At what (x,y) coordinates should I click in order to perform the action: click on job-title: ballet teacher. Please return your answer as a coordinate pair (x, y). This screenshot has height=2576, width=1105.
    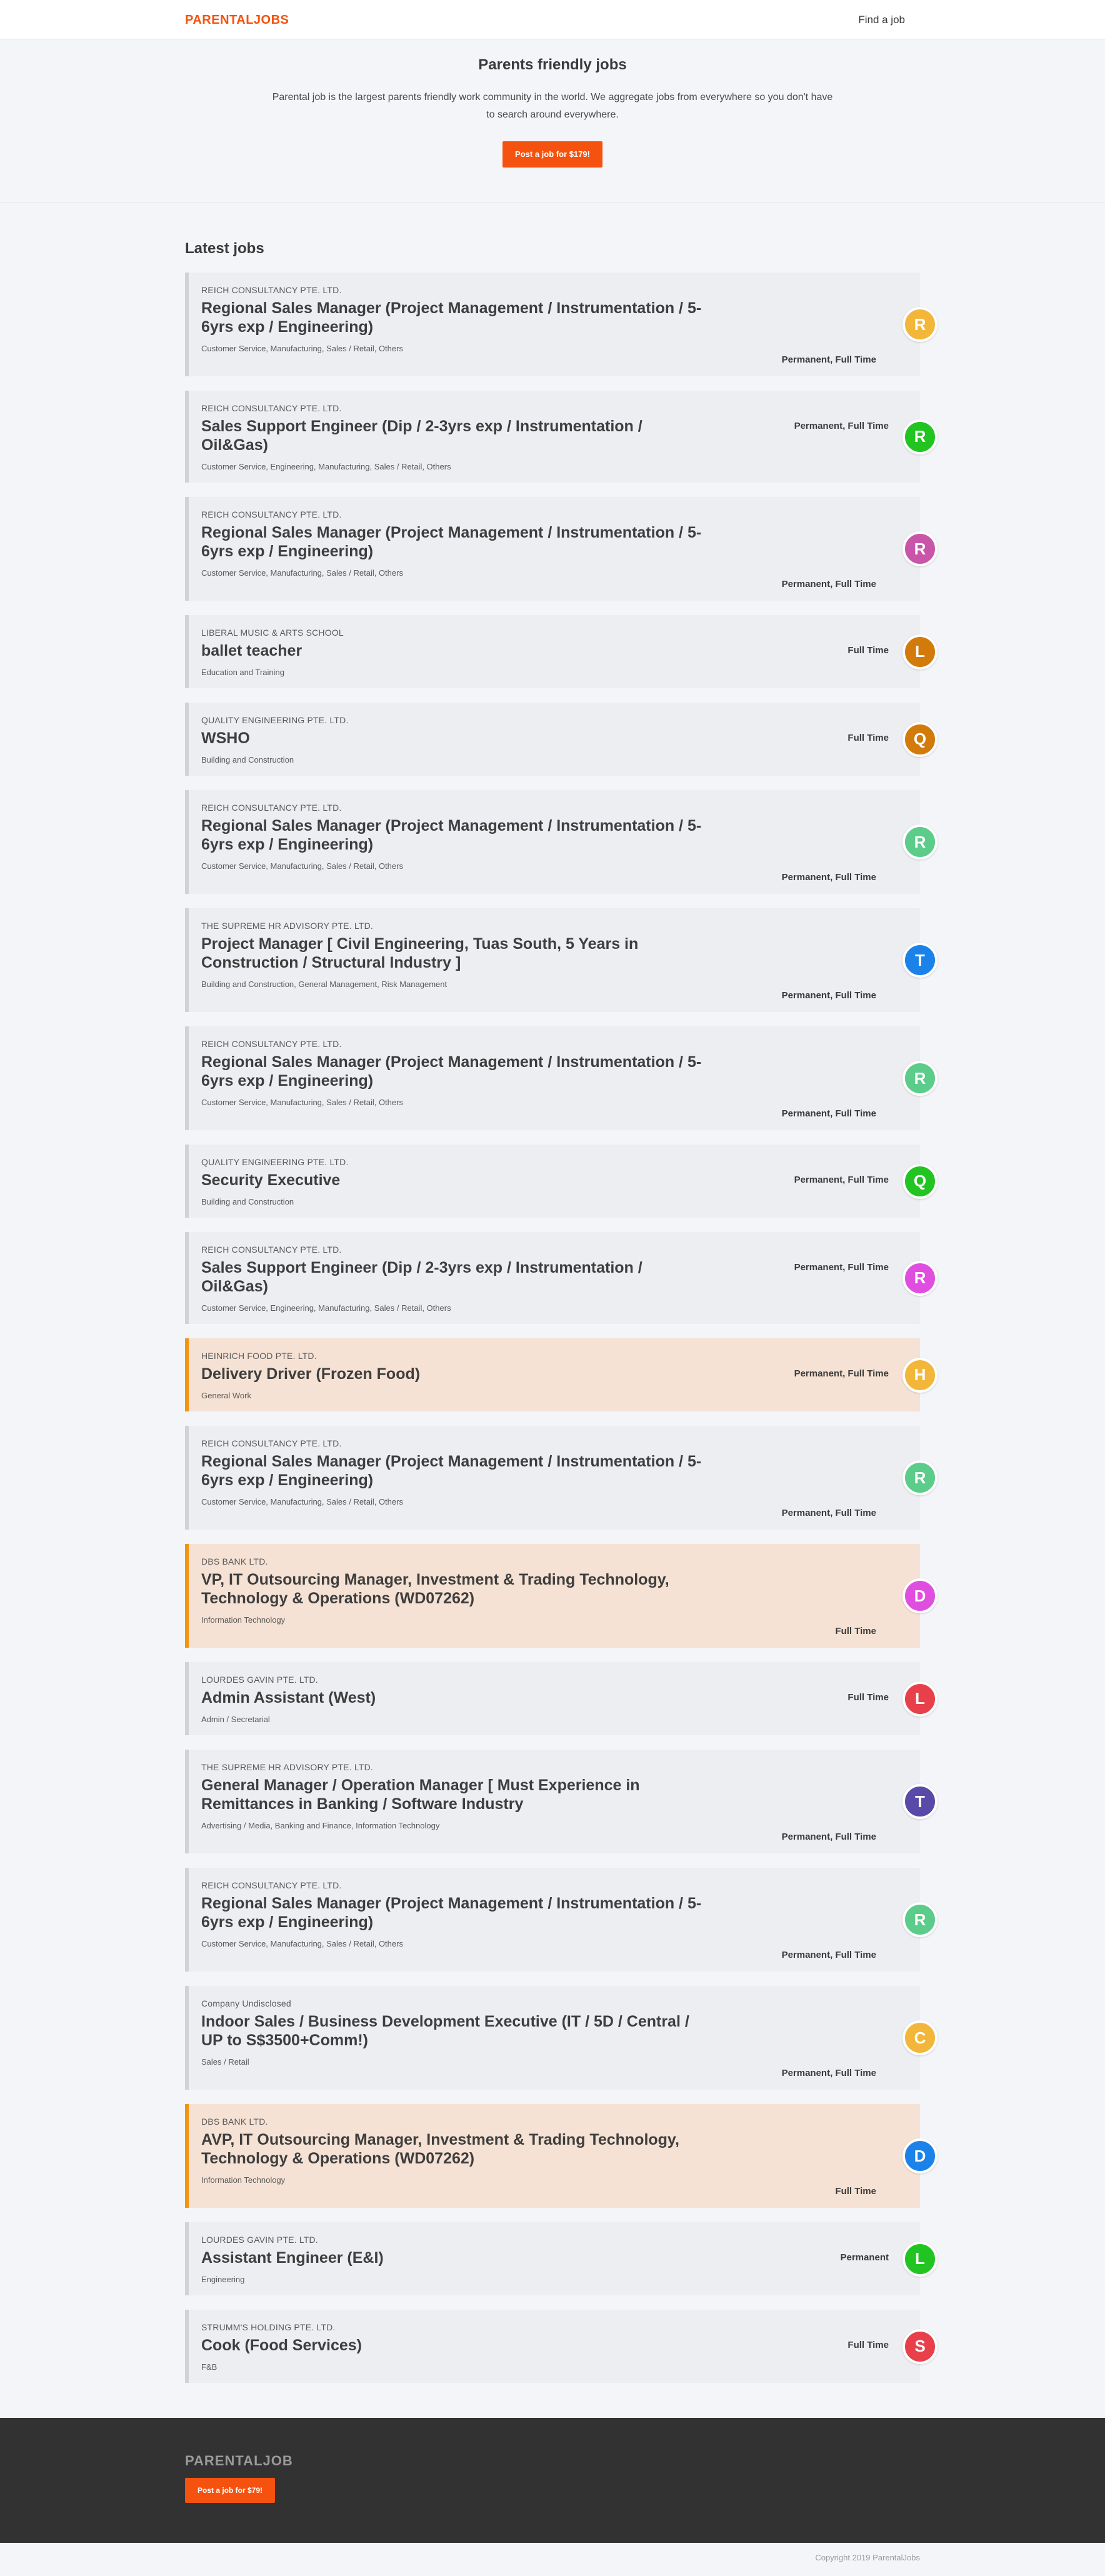
    Looking at the image, I should click on (554, 650).